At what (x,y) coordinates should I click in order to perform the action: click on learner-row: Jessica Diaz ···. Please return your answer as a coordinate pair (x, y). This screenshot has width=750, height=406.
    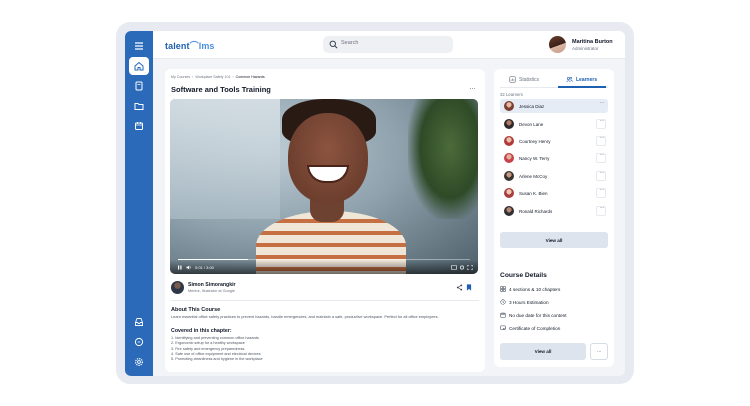
    Looking at the image, I should click on (554, 106).